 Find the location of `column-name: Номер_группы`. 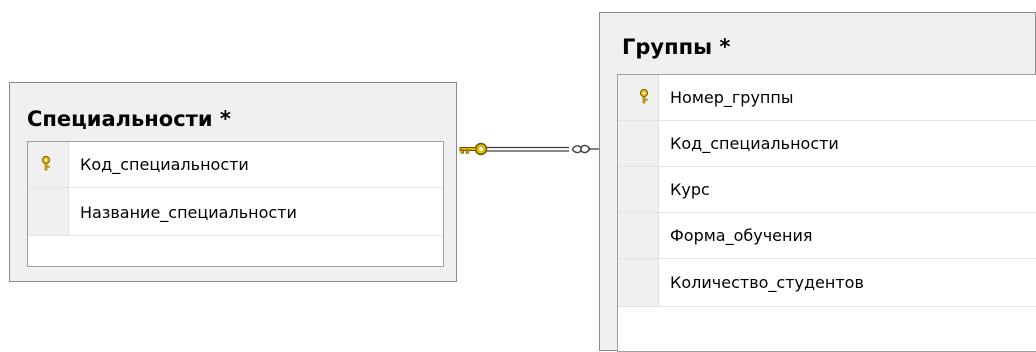

column-name: Номер_группы is located at coordinates (732, 97).